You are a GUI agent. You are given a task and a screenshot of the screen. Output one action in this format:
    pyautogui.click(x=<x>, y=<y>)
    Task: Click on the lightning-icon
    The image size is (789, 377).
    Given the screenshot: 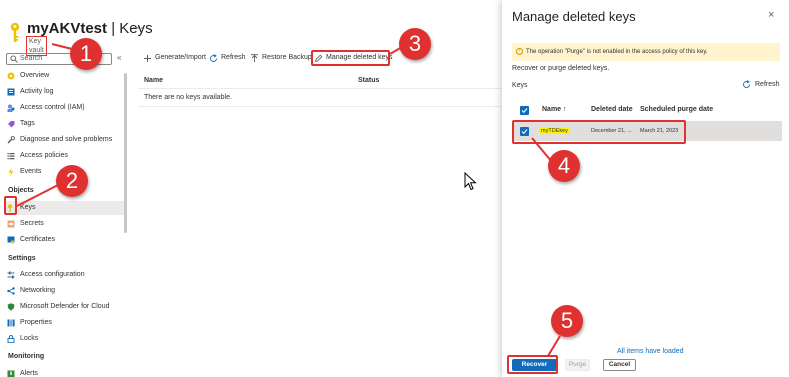 What is the action you would take?
    pyautogui.click(x=11, y=172)
    